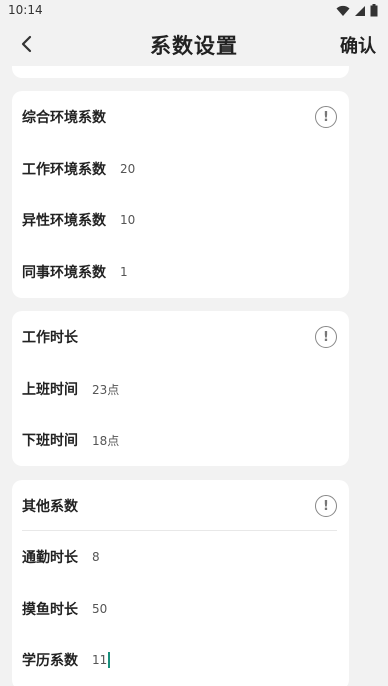  I want to click on setting-row: 摸鱼时长 50, so click(180, 609).